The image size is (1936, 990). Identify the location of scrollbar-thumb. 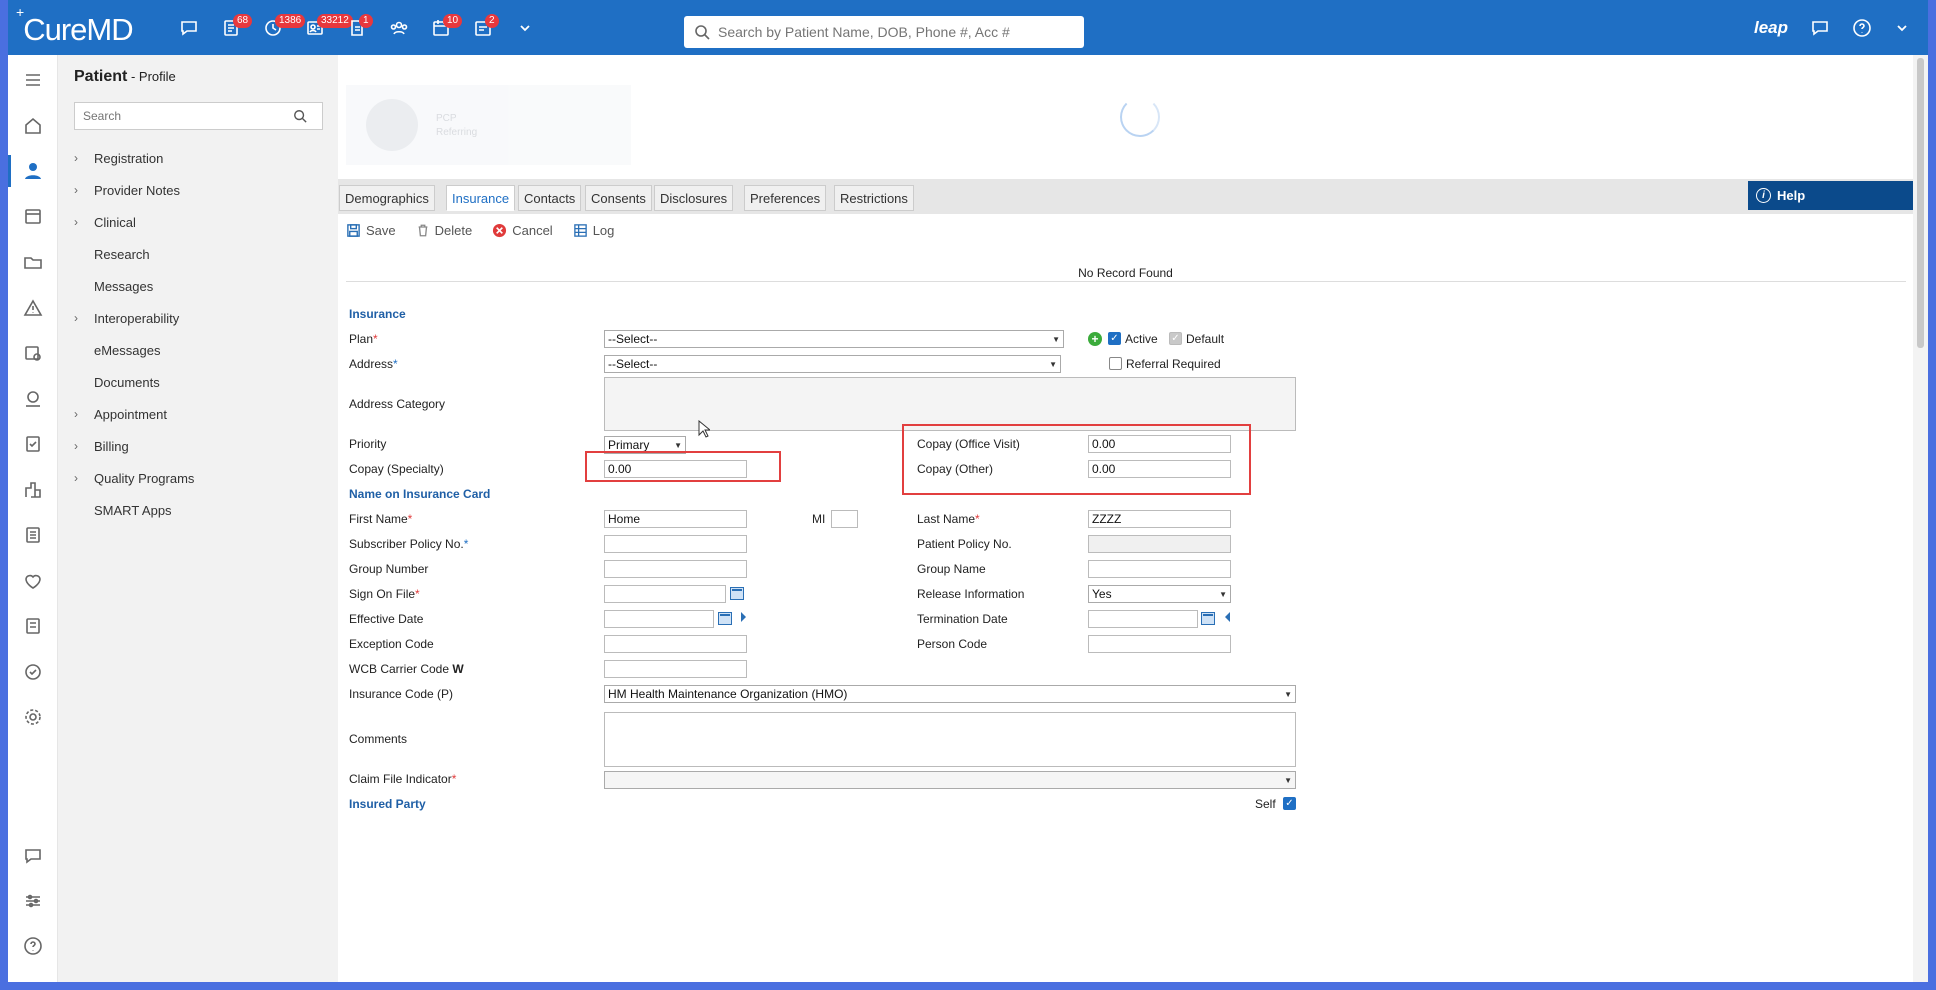
(1920, 203).